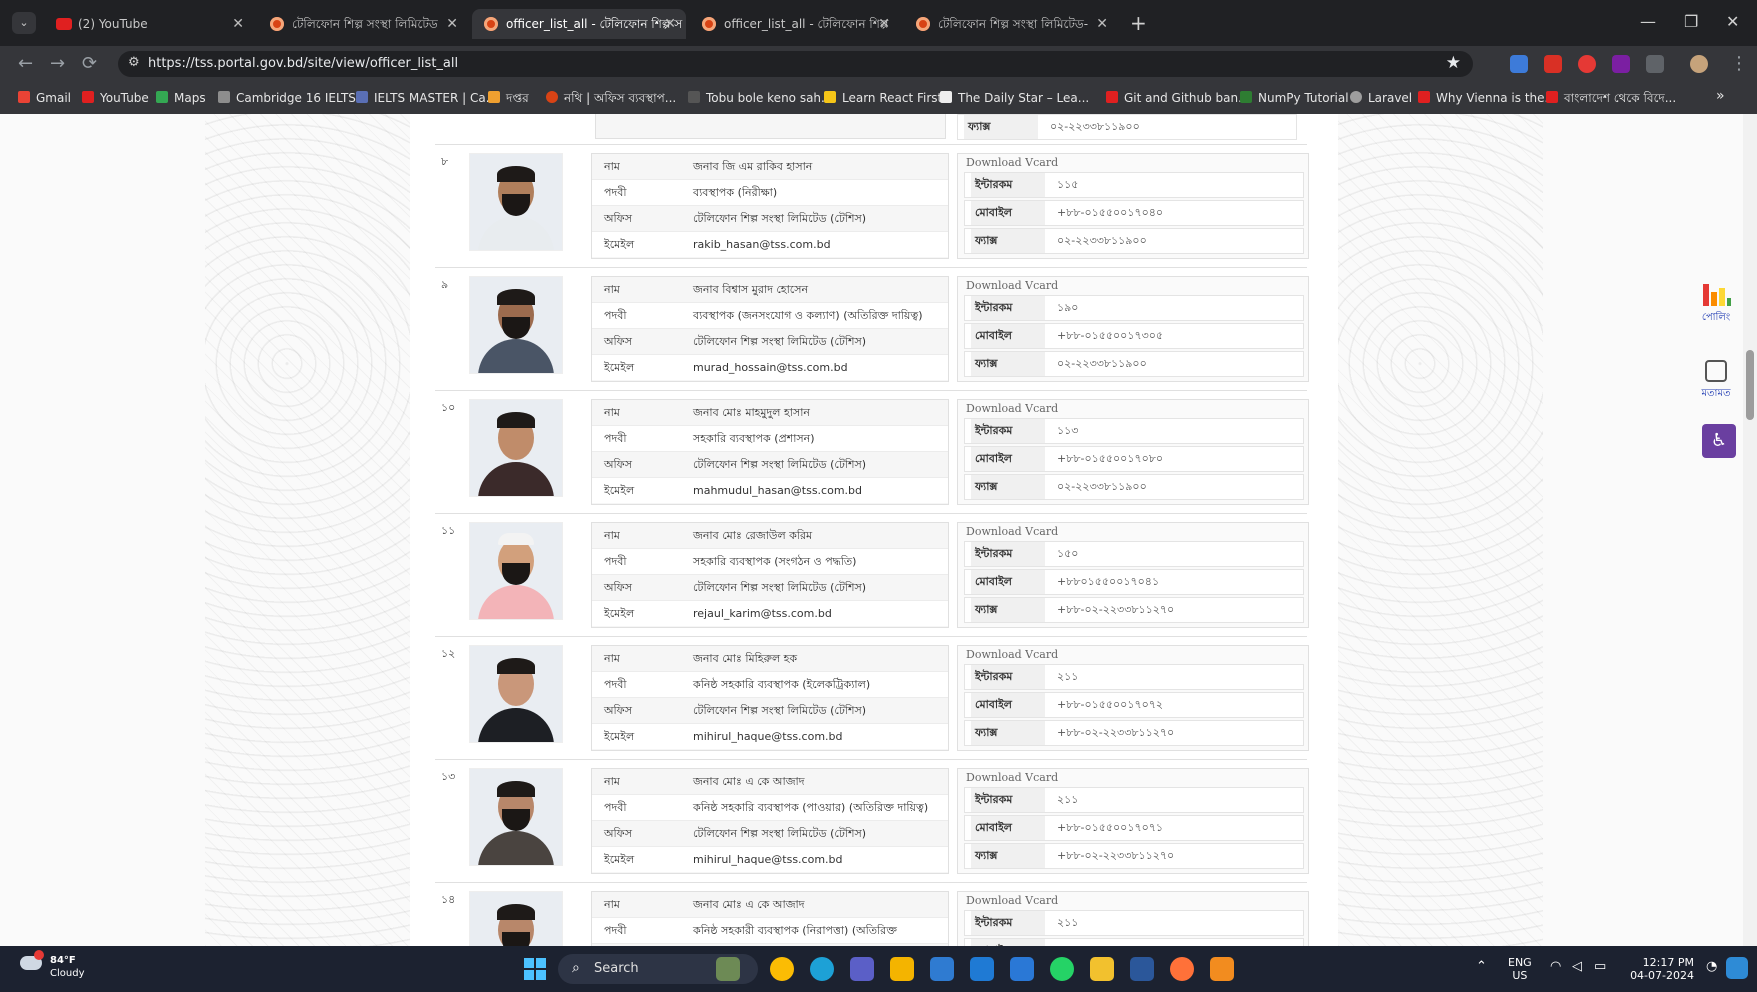  What do you see at coordinates (862, 969) in the screenshot?
I see `teams-icon` at bounding box center [862, 969].